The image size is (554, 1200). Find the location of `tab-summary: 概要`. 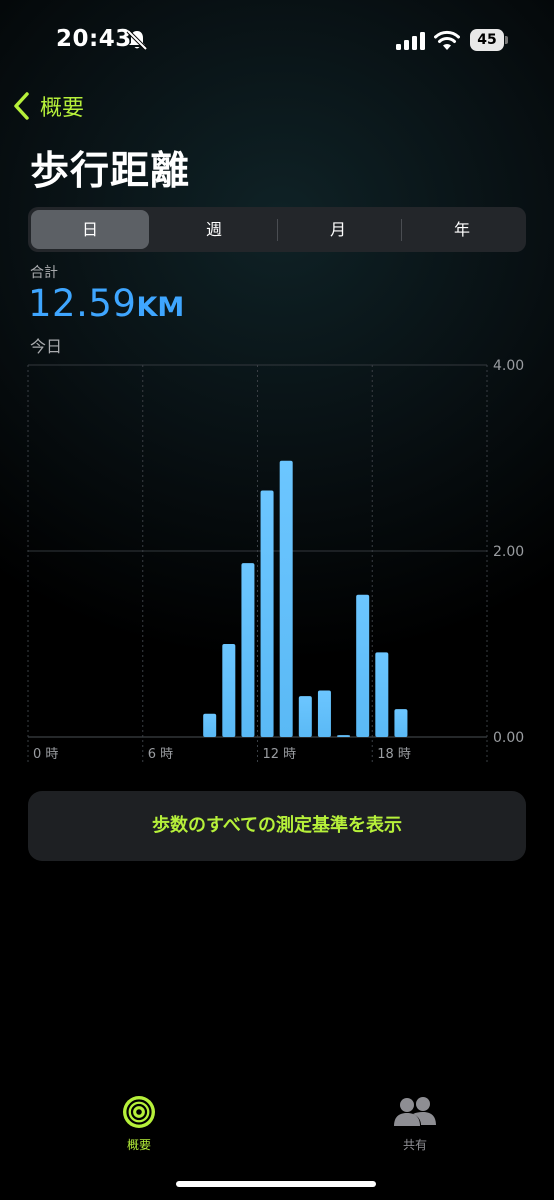

tab-summary: 概要 is located at coordinates (139, 1123).